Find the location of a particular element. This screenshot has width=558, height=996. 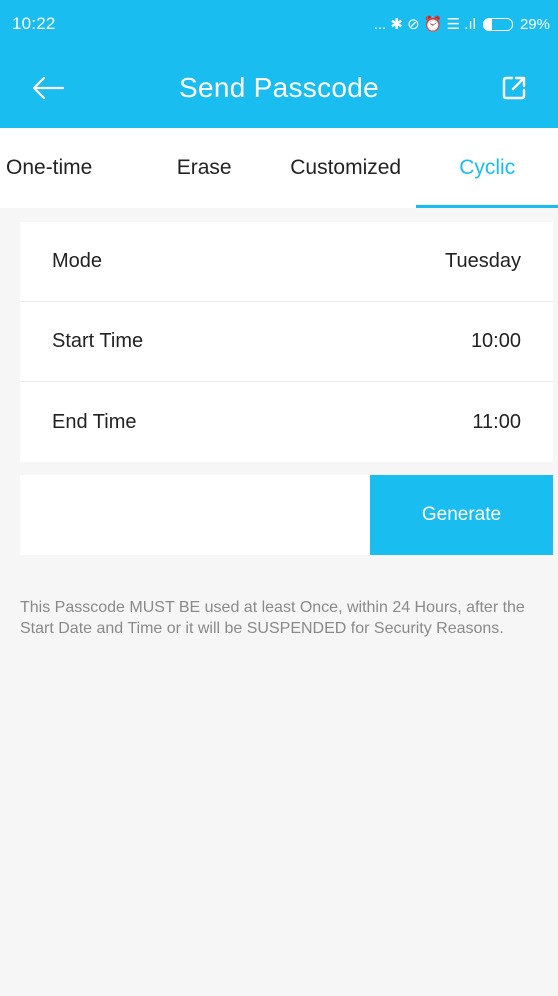

battery-fill is located at coordinates (488, 24).